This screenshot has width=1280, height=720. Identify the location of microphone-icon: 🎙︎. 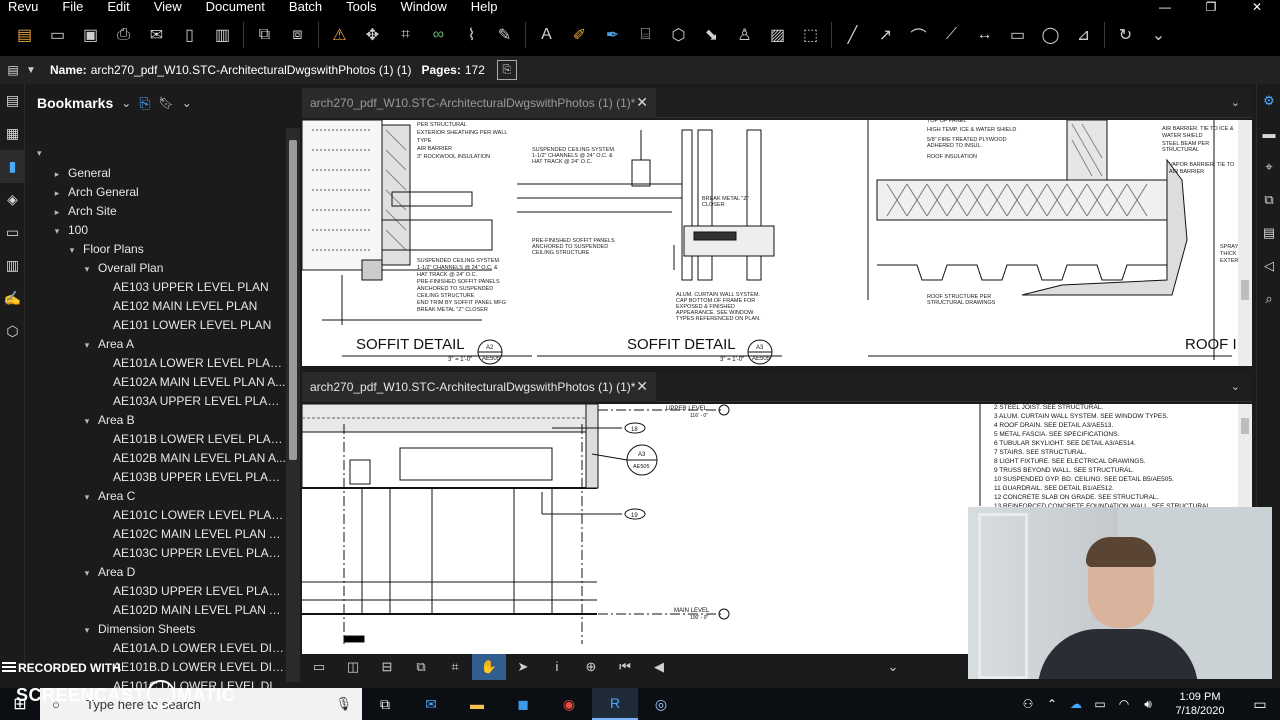
(343, 704).